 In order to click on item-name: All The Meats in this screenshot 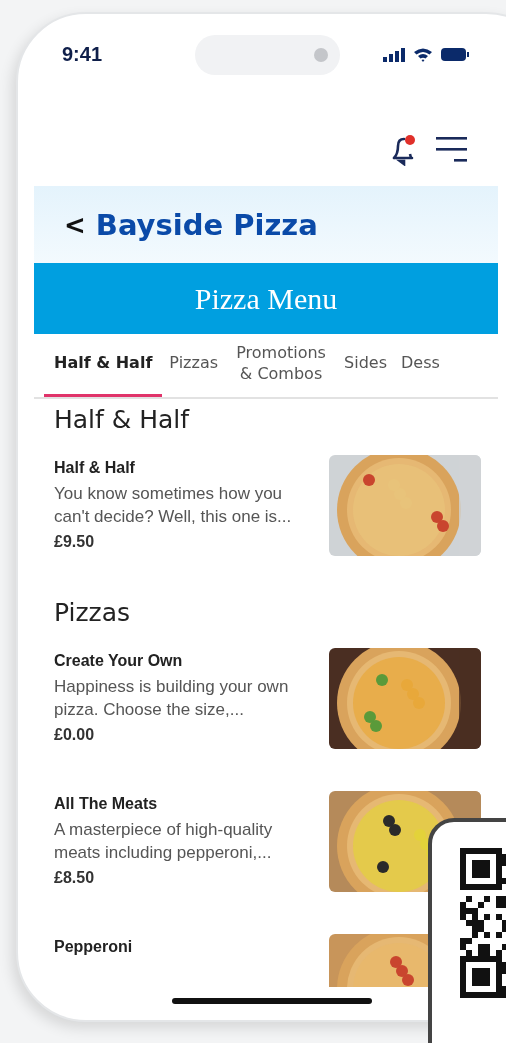, I will do `click(184, 804)`.